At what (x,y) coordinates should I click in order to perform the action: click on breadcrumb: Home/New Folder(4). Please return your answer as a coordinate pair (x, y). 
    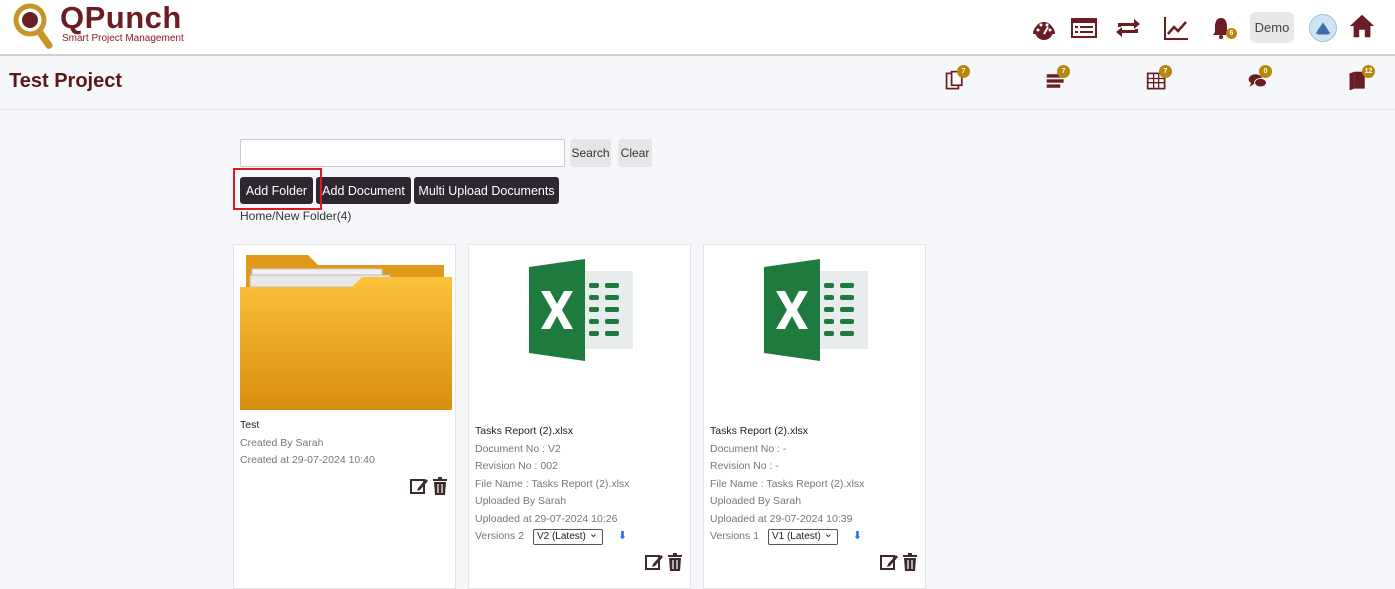
    Looking at the image, I should click on (295, 216).